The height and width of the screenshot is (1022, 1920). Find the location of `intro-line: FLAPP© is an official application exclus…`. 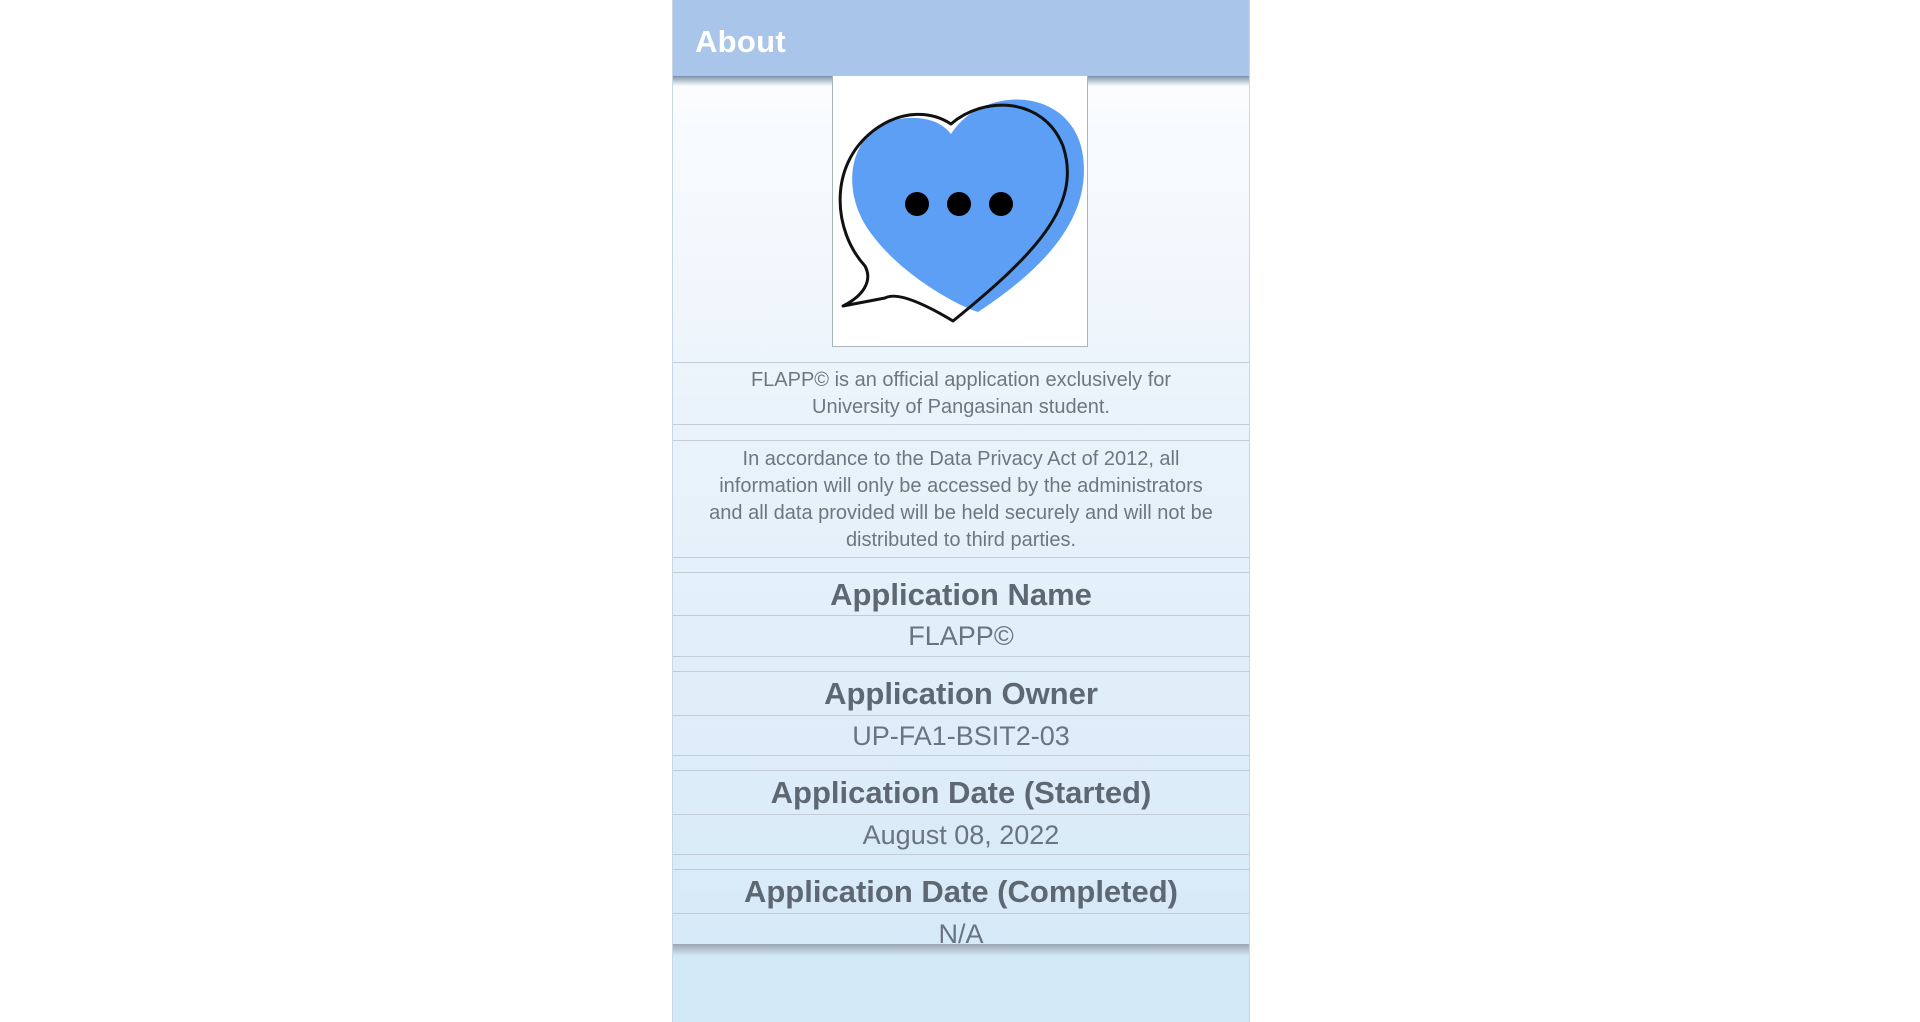

intro-line: FLAPP© is an official application exclus… is located at coordinates (961, 380).